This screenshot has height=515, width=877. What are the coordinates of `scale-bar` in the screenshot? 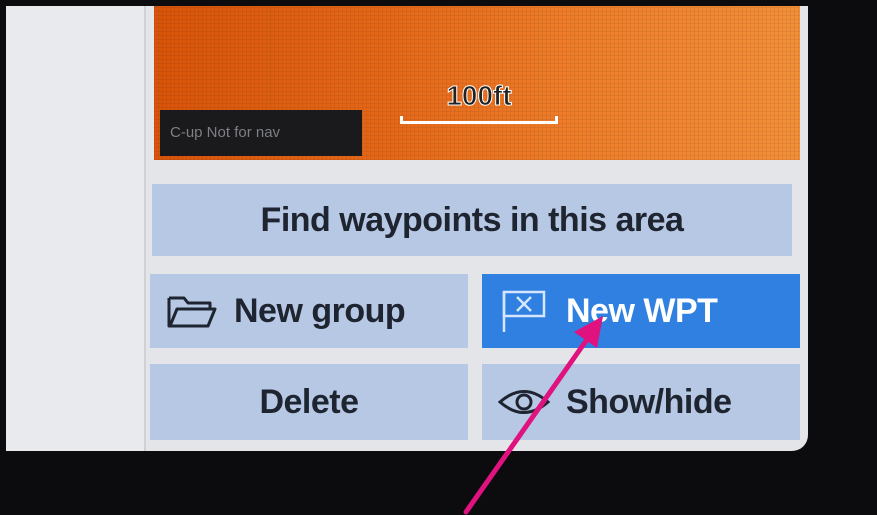 It's located at (479, 120).